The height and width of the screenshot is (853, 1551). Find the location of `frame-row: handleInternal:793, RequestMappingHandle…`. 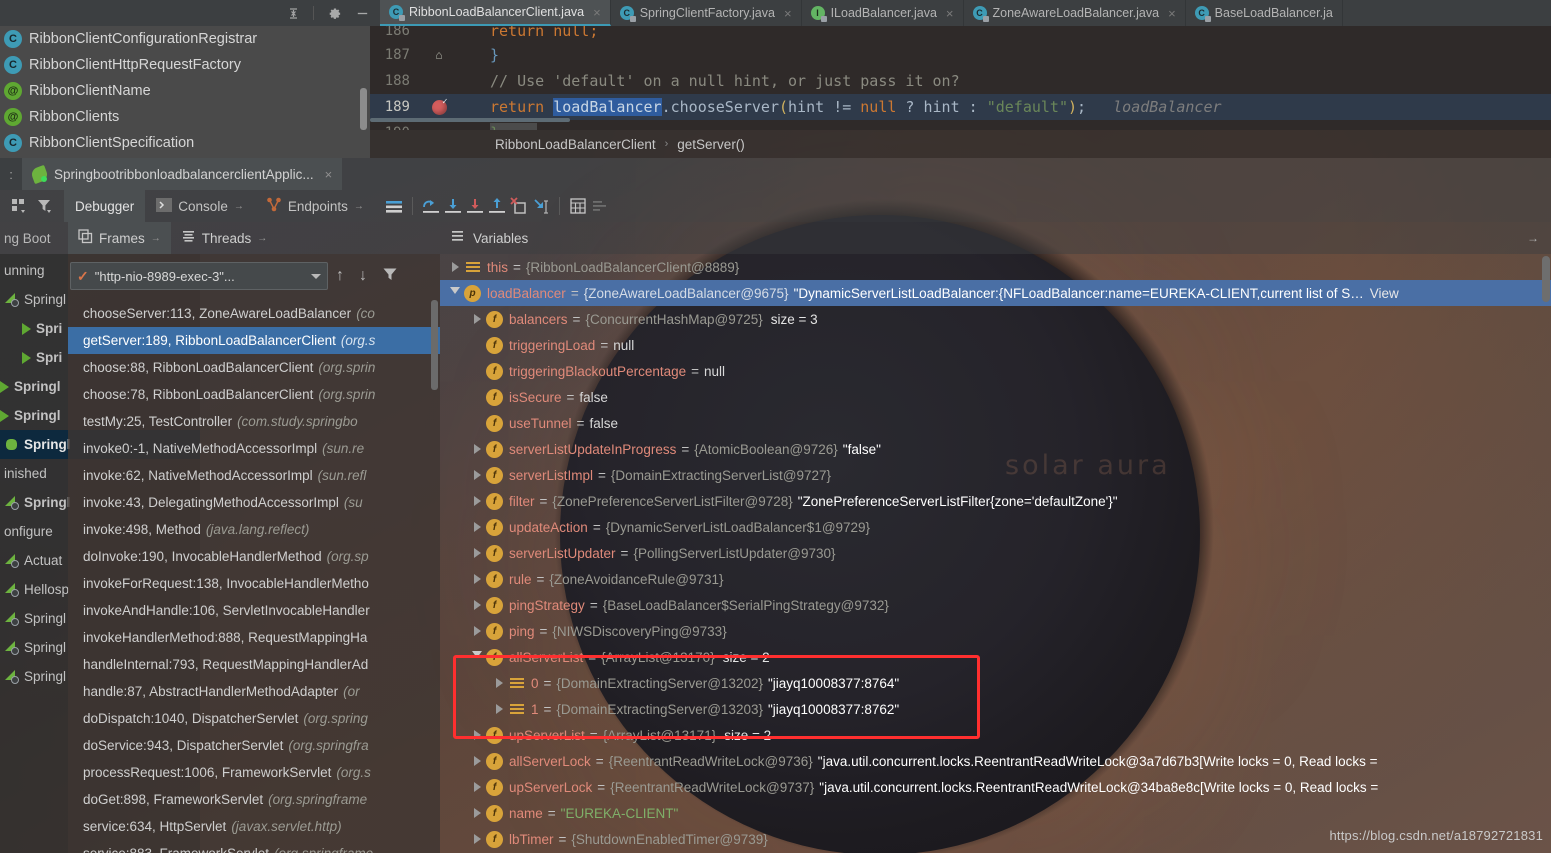

frame-row: handleInternal:793, RequestMappingHandle… is located at coordinates (254, 664).